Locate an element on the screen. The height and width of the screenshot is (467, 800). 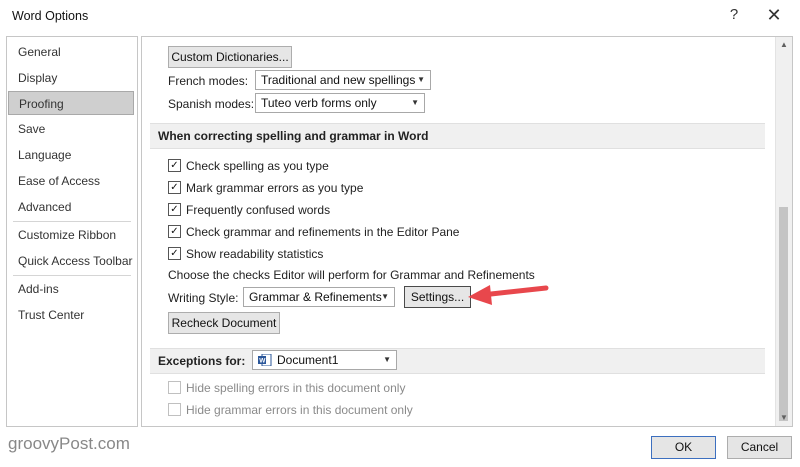
ok-button: OK is located at coordinates (683, 447).